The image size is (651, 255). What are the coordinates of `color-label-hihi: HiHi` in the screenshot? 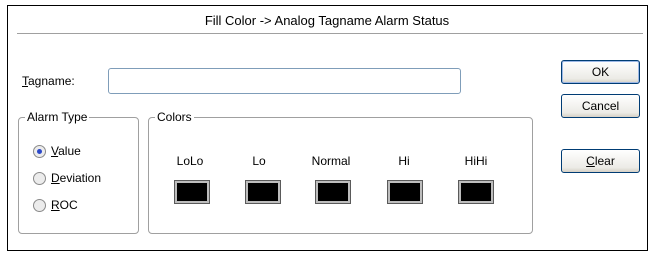 It's located at (476, 161).